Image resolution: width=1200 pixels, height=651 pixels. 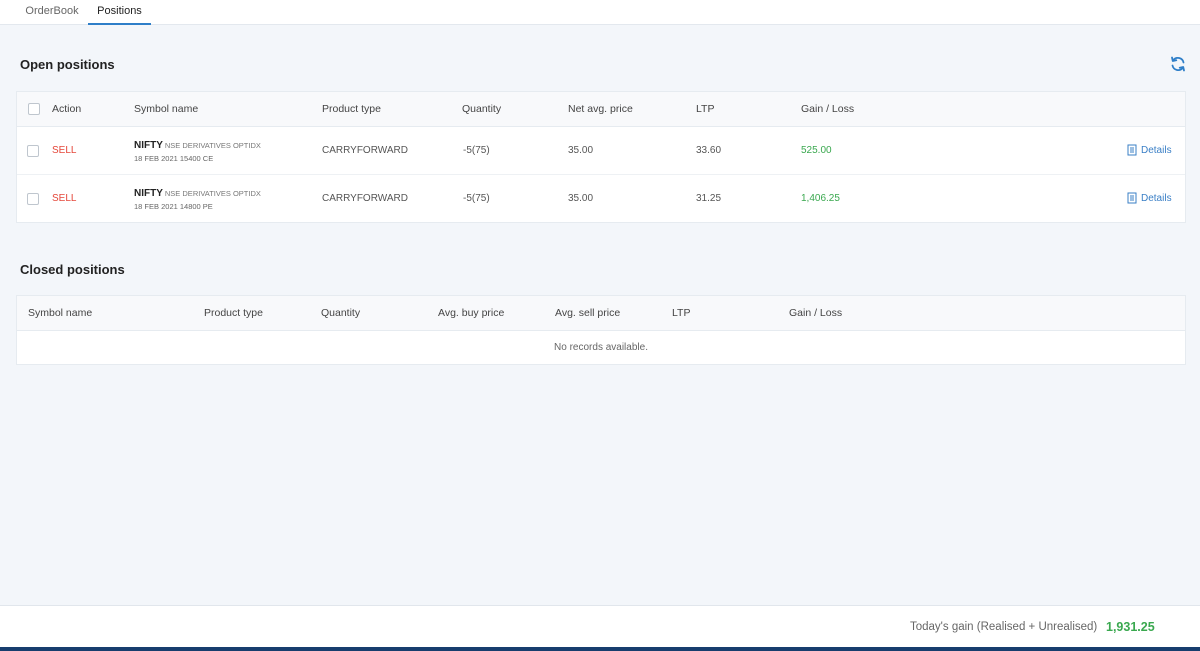 I want to click on refresh-button, so click(x=1178, y=64).